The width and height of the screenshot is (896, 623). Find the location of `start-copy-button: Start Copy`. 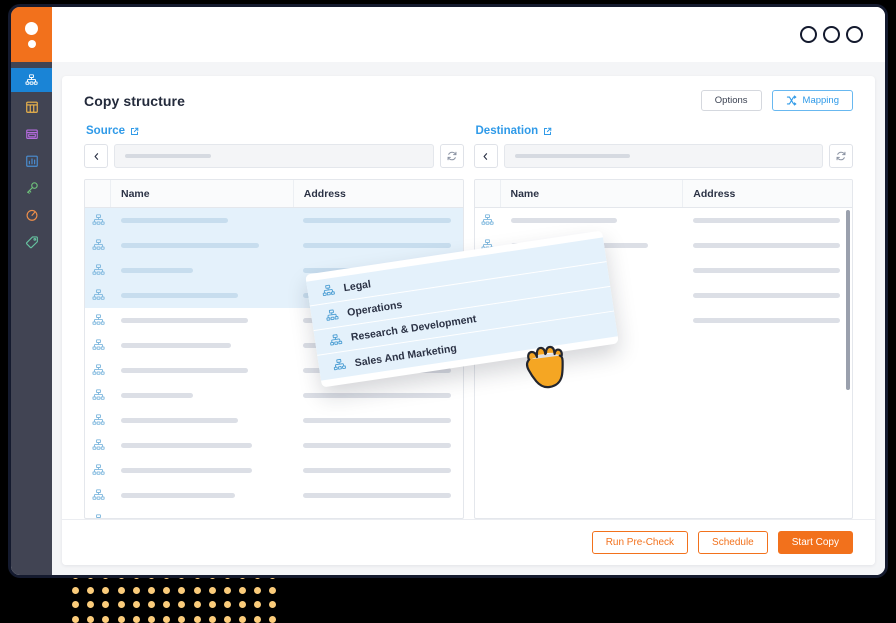

start-copy-button: Start Copy is located at coordinates (815, 542).